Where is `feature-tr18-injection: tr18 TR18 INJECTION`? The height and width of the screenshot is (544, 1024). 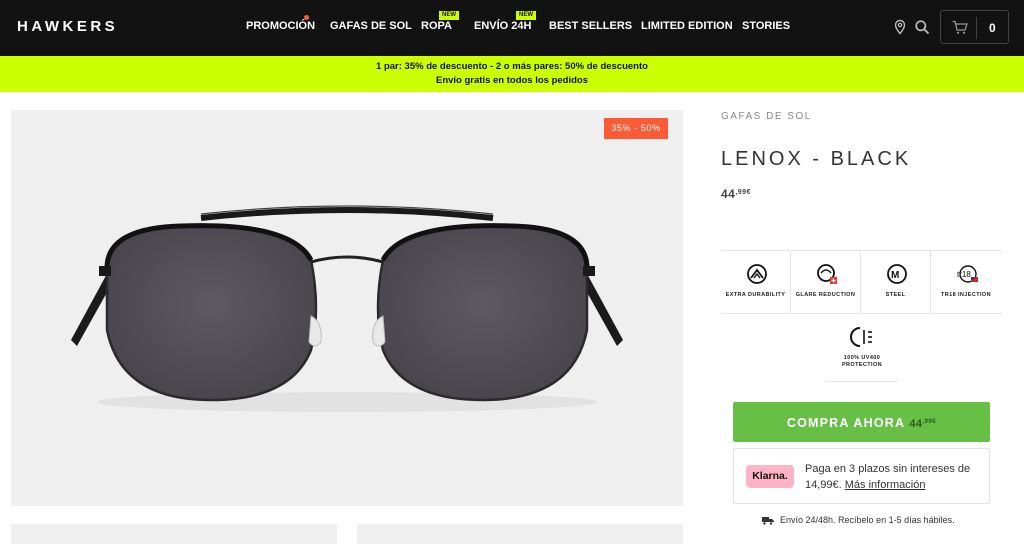
feature-tr18-injection: tr18 TR18 INJECTION is located at coordinates (966, 282).